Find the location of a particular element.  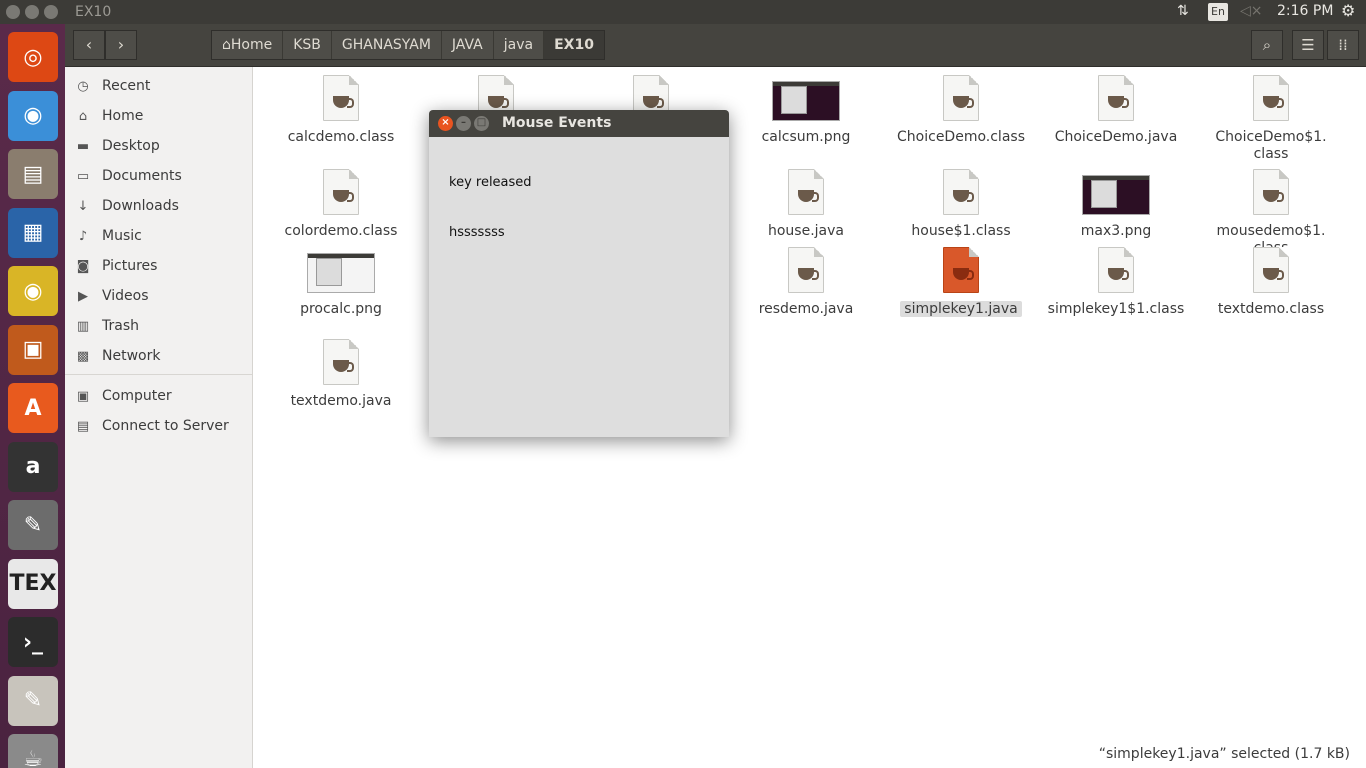

grid-icon: ⁞⁞ is located at coordinates (1343, 45).